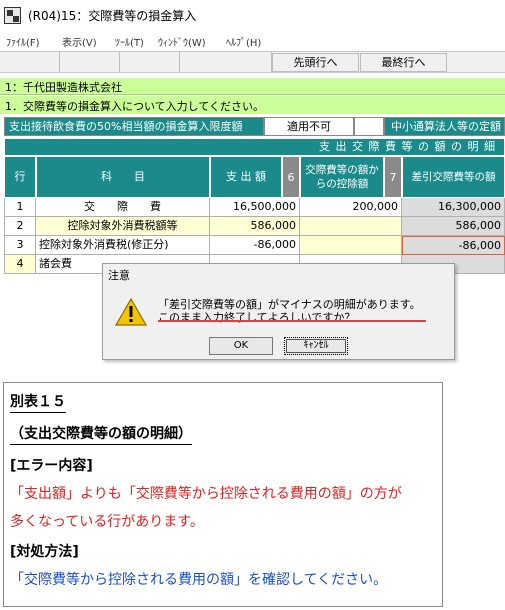  Describe the element at coordinates (134, 126) in the screenshot. I see `limit-label: 支出接待飲食費の50%相当額の損金算入限度額` at that location.